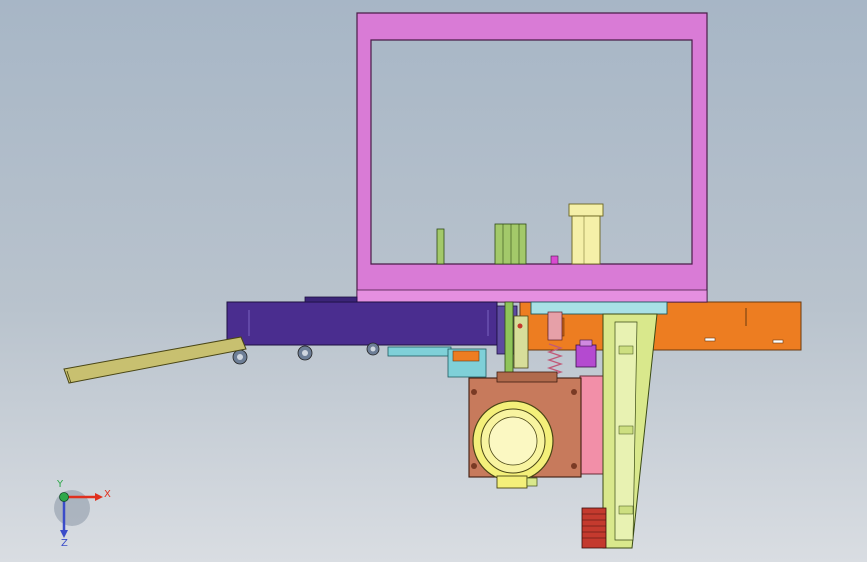 This screenshot has width=867, height=562. I want to click on pink-plate, so click(592, 425).